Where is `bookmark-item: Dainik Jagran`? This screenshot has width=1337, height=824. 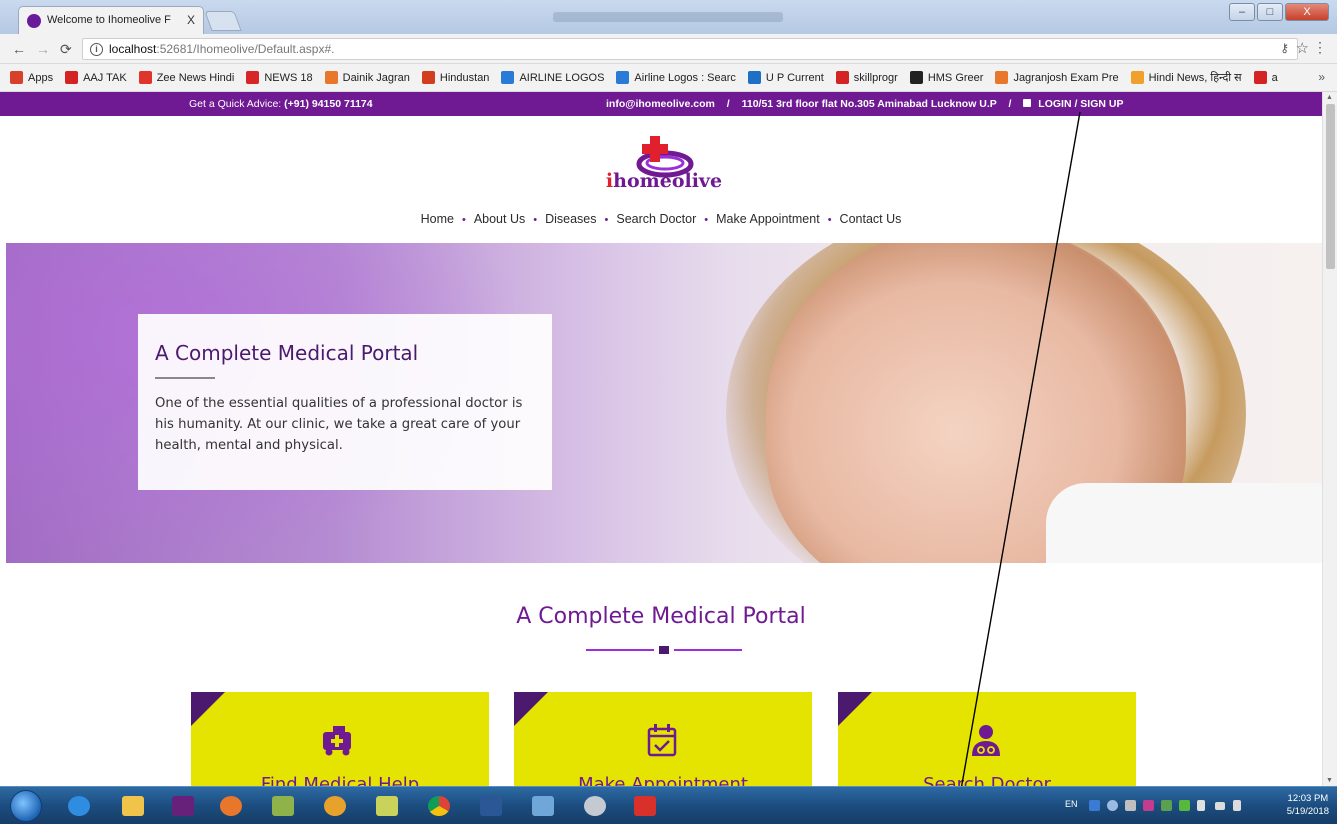
bookmark-item: Dainik Jagran is located at coordinates (367, 77).